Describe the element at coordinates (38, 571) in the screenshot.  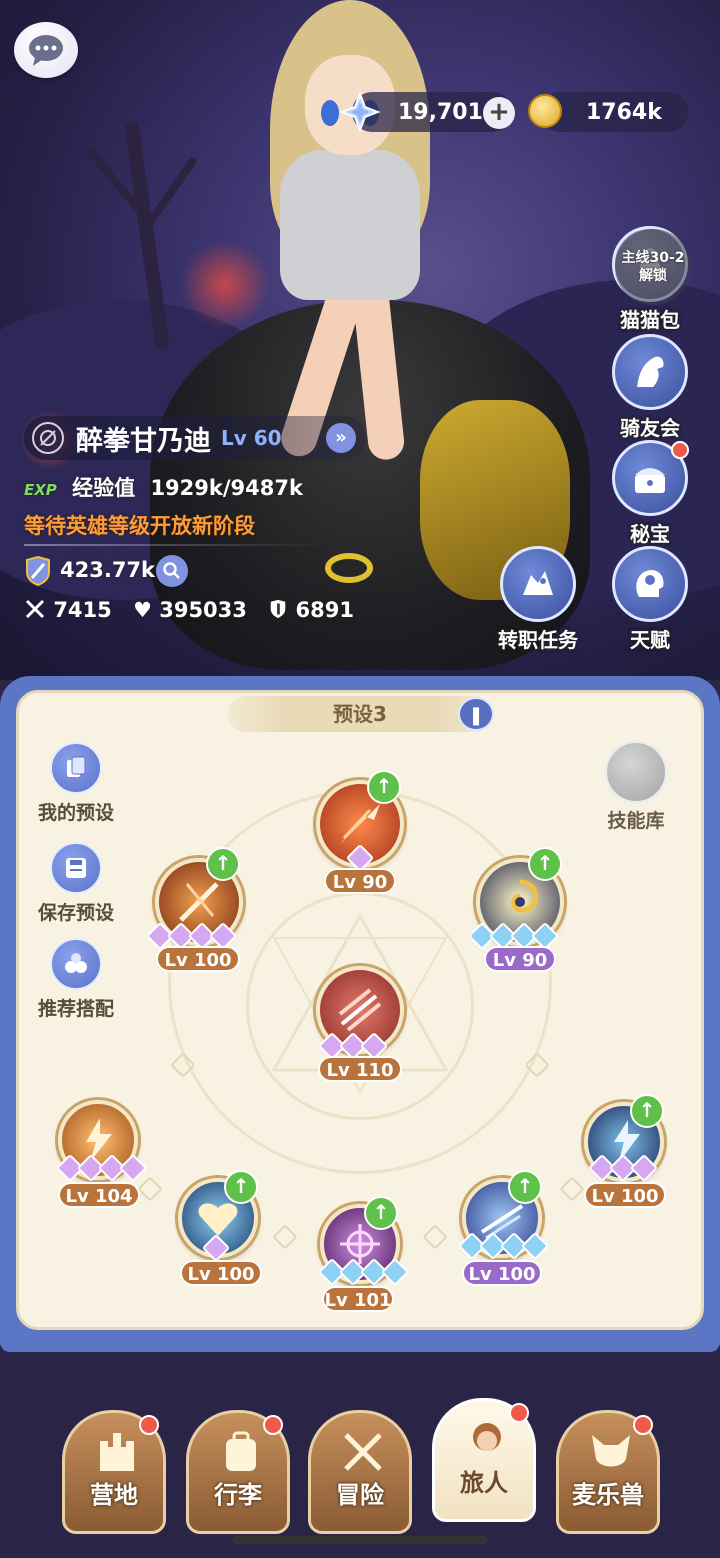
I see `shield-sword-icon` at that location.